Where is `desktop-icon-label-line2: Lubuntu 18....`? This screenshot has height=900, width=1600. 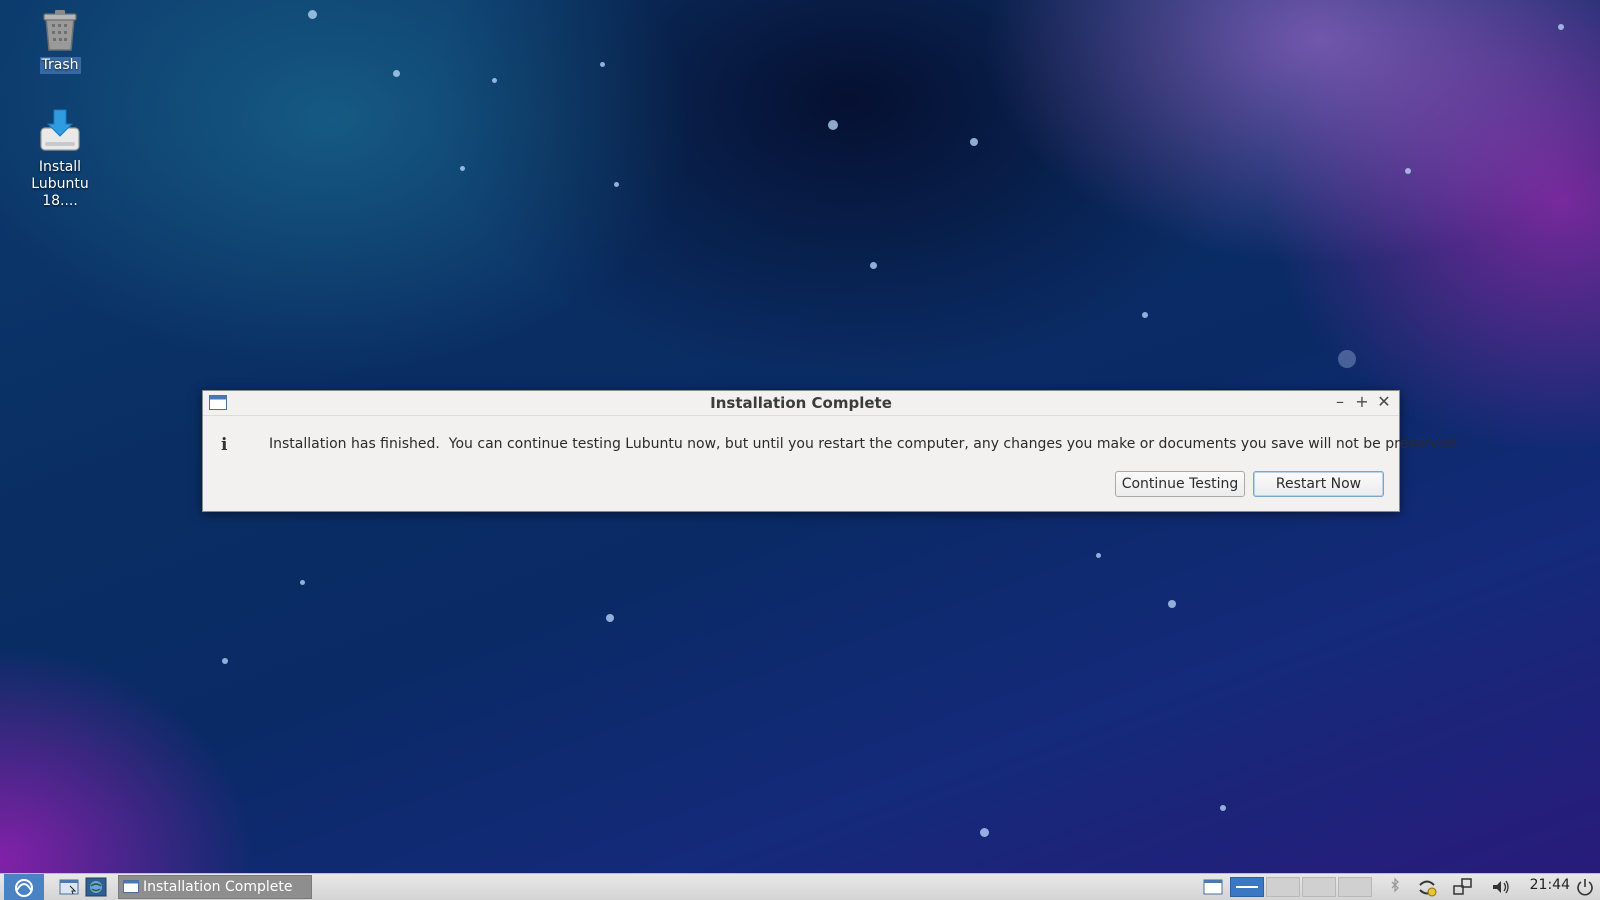
desktop-icon-label-line2: Lubuntu 18.... is located at coordinates (60, 192).